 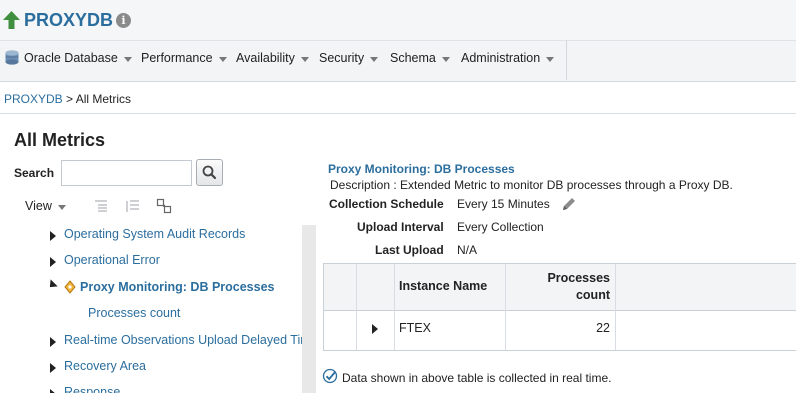 I want to click on target-header: PROXYDB i, so click(x=398, y=20).